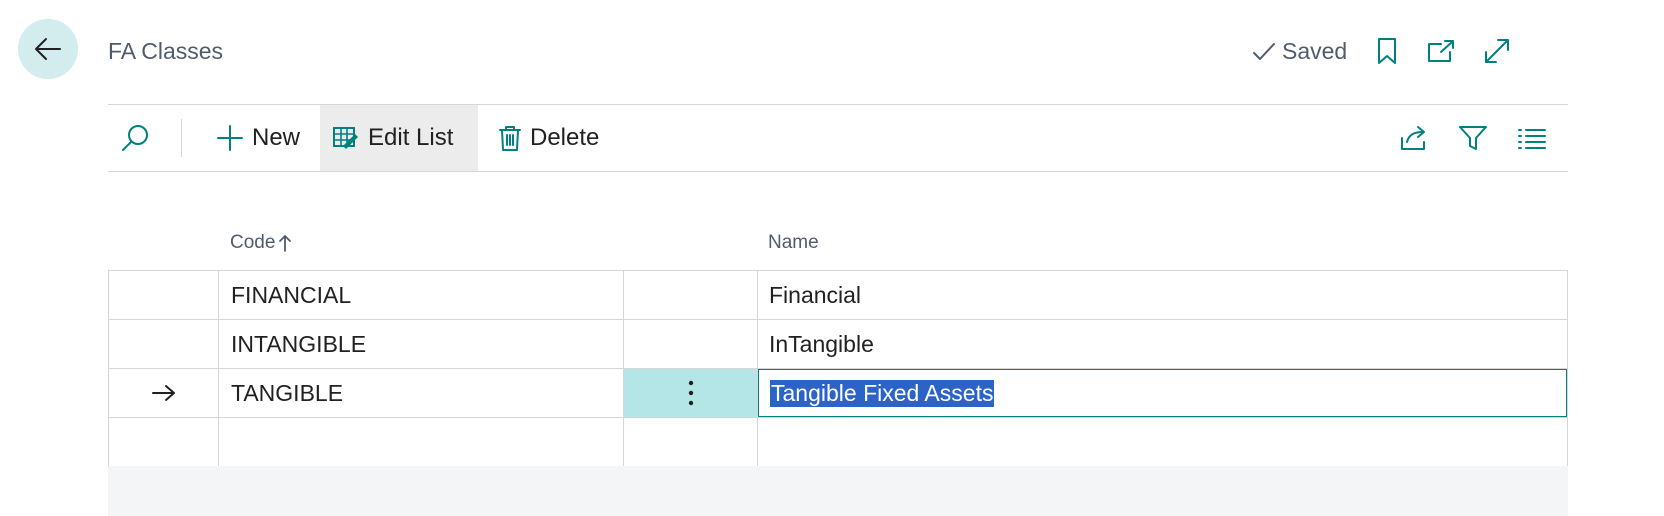  I want to click on delete-button: Delete, so click(548, 138).